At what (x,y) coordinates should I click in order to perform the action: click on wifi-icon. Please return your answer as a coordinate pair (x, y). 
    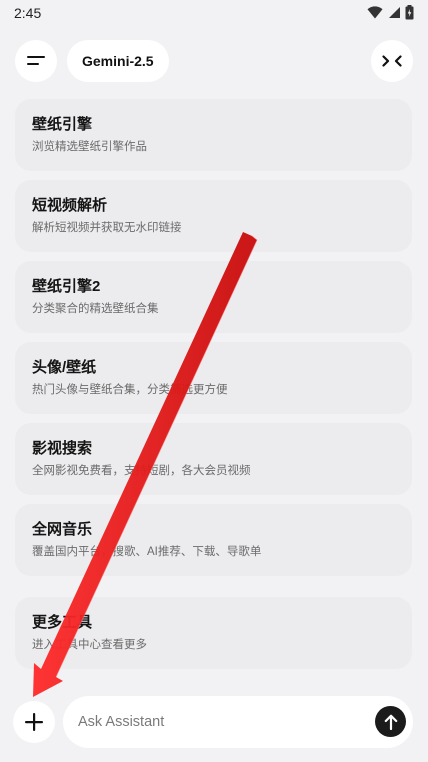
    Looking at the image, I should click on (375, 12).